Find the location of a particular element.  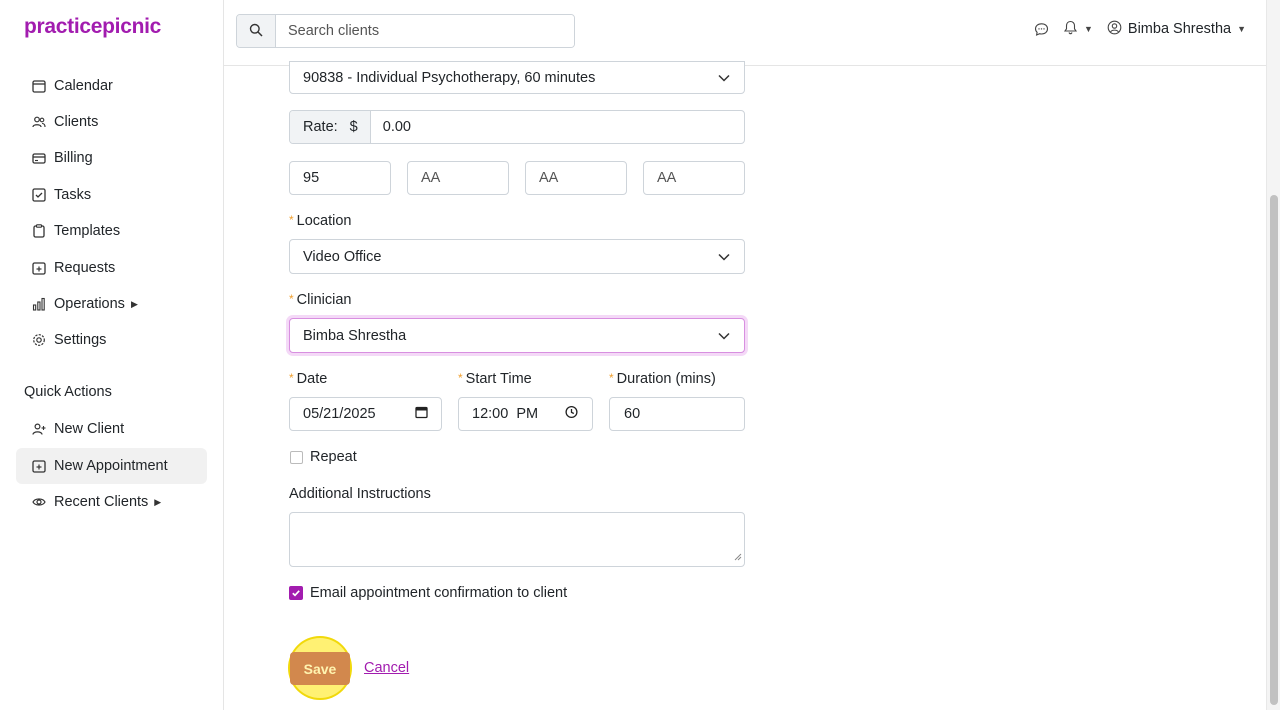

rate-prefix: Rate: $ is located at coordinates (330, 127).